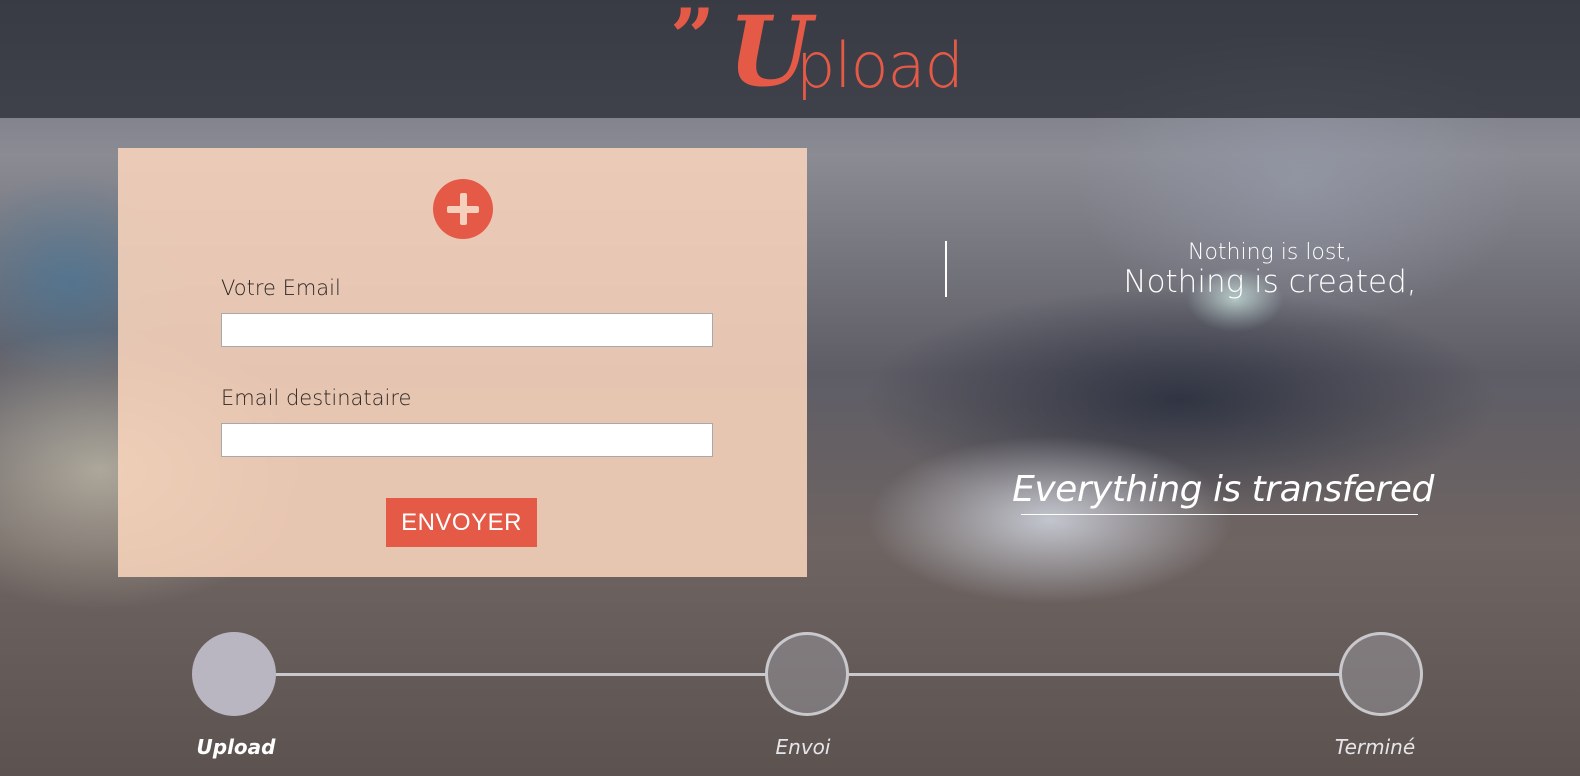  Describe the element at coordinates (467, 330) in the screenshot. I see `email-field` at that location.